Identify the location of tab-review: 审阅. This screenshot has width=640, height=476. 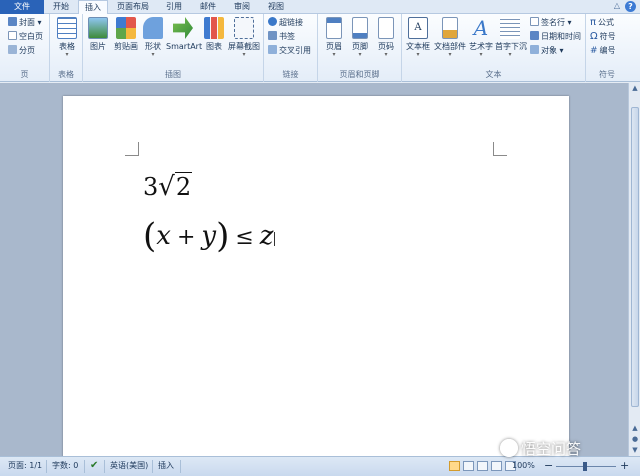
(242, 7).